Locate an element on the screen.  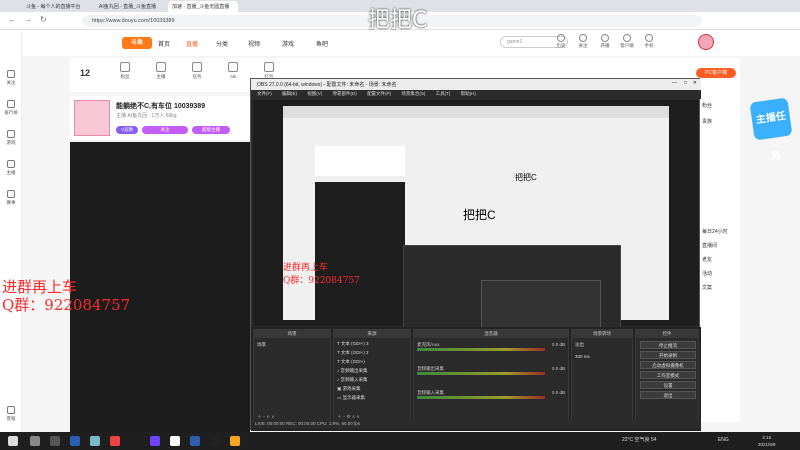
studio-mode-button: 工作室模式 is located at coordinates (668, 375).